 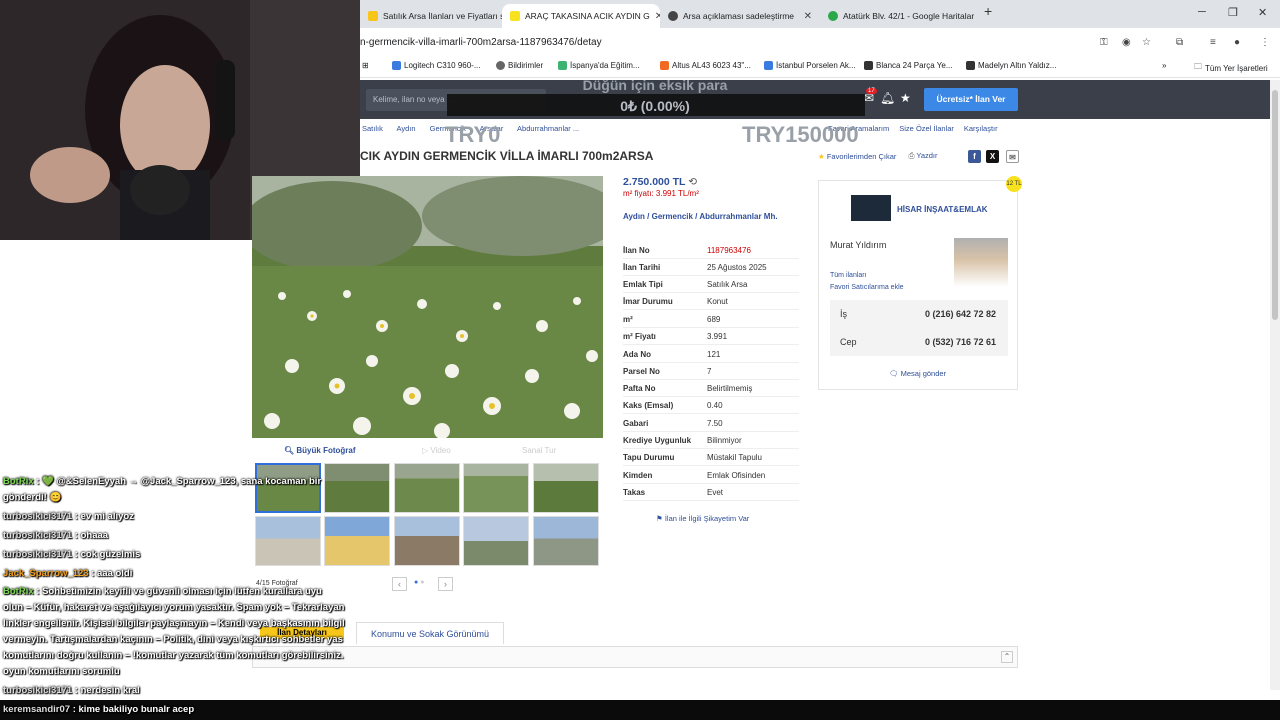 I want to click on all-bookmarks: 🗀 Tüm Yer İşaretleri, so click(x=1231, y=68).